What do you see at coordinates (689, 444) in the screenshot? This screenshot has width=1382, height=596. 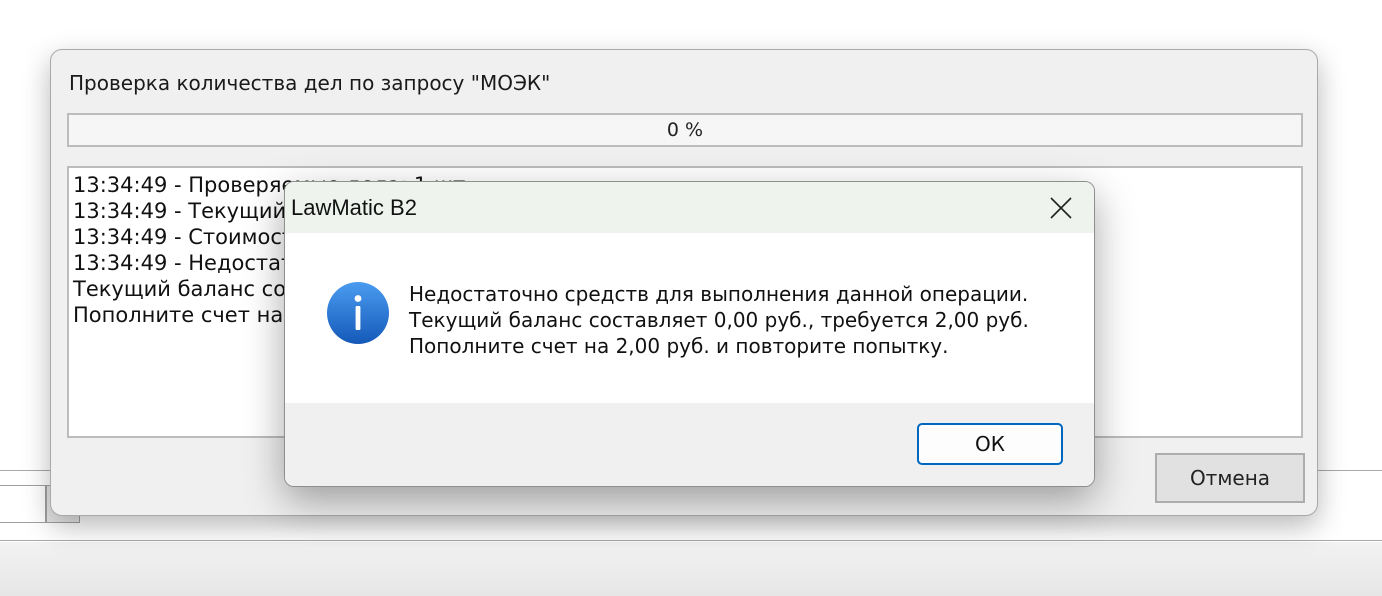 I see `message-box-footer: ОК` at bounding box center [689, 444].